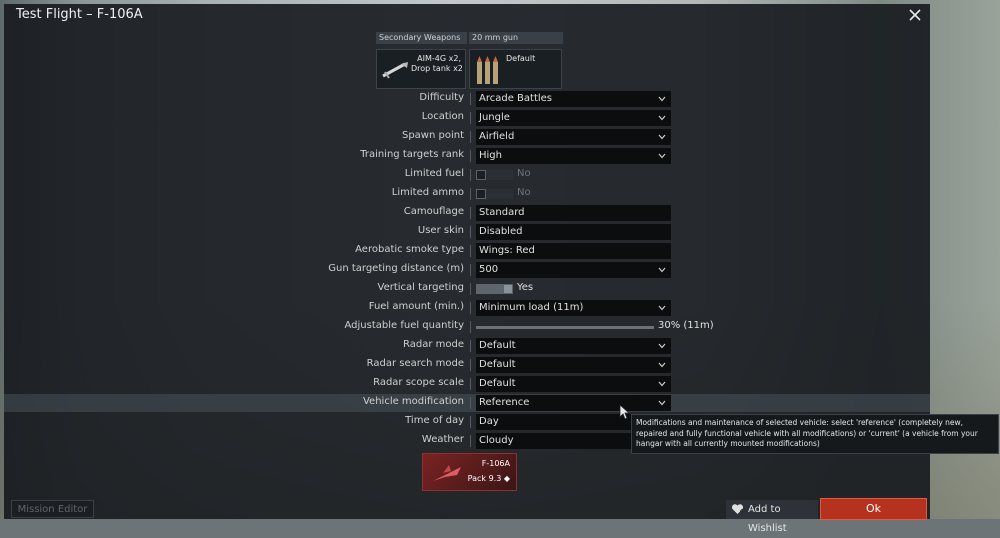 This screenshot has height=538, width=1000. I want to click on setting-label: Vertical targeting, so click(420, 287).